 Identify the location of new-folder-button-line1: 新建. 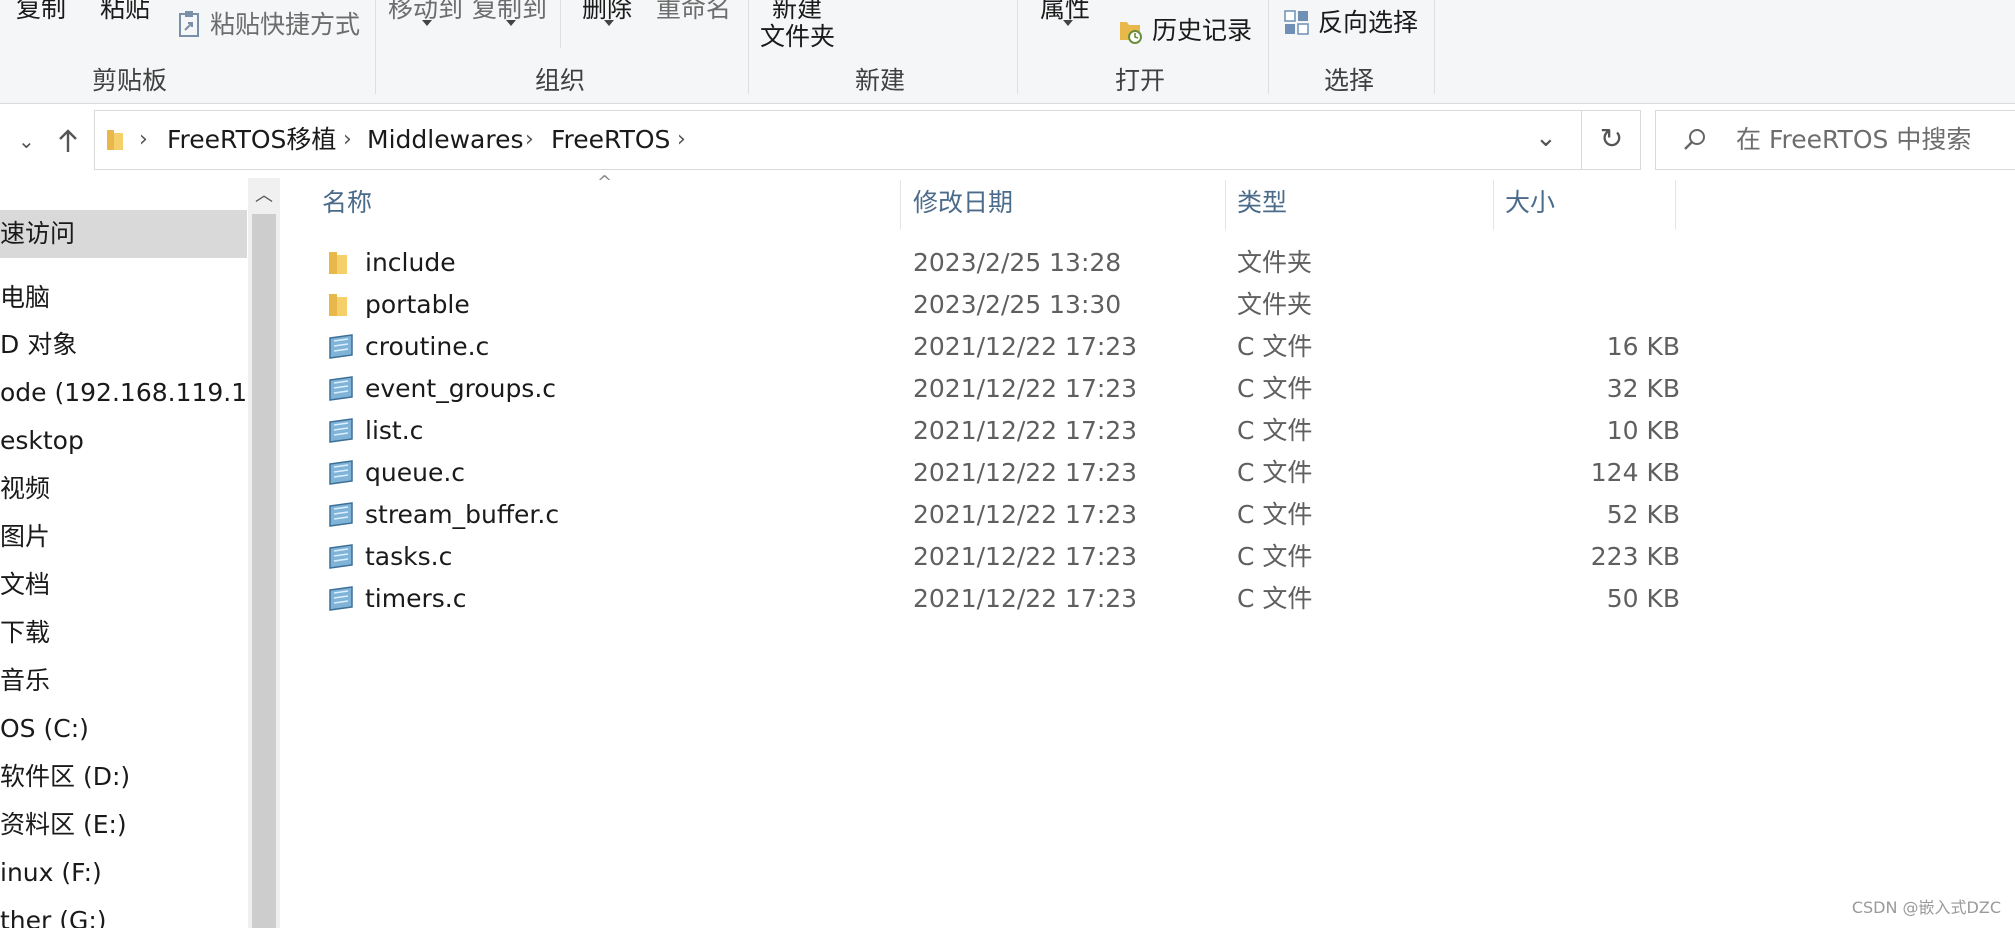
(797, 12).